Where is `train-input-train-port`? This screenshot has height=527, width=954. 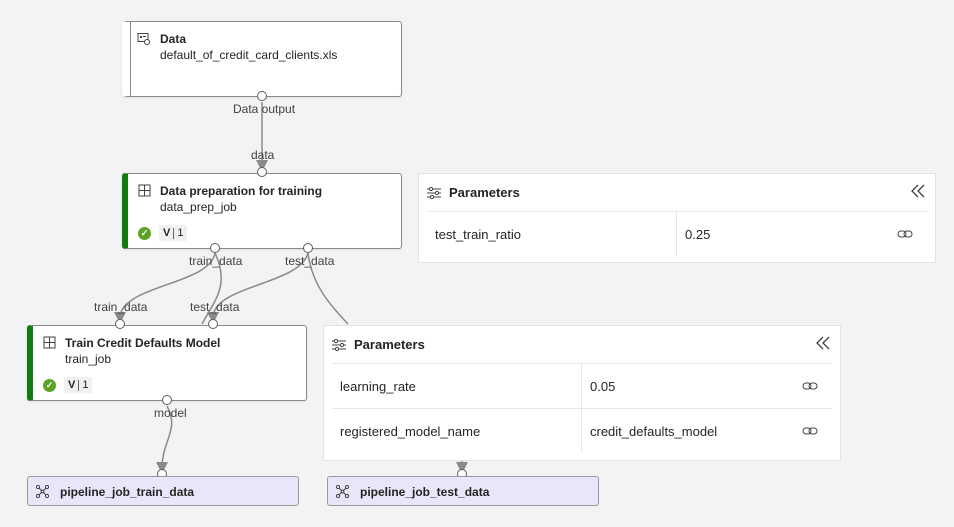 train-input-train-port is located at coordinates (120, 324).